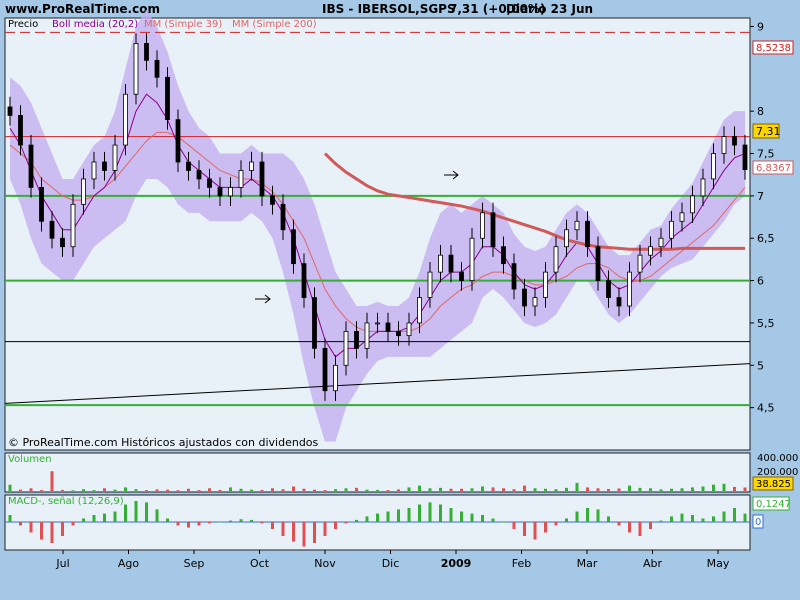 The height and width of the screenshot is (600, 800). What do you see at coordinates (30, 459) in the screenshot?
I see `volume-label: Volumen` at bounding box center [30, 459].